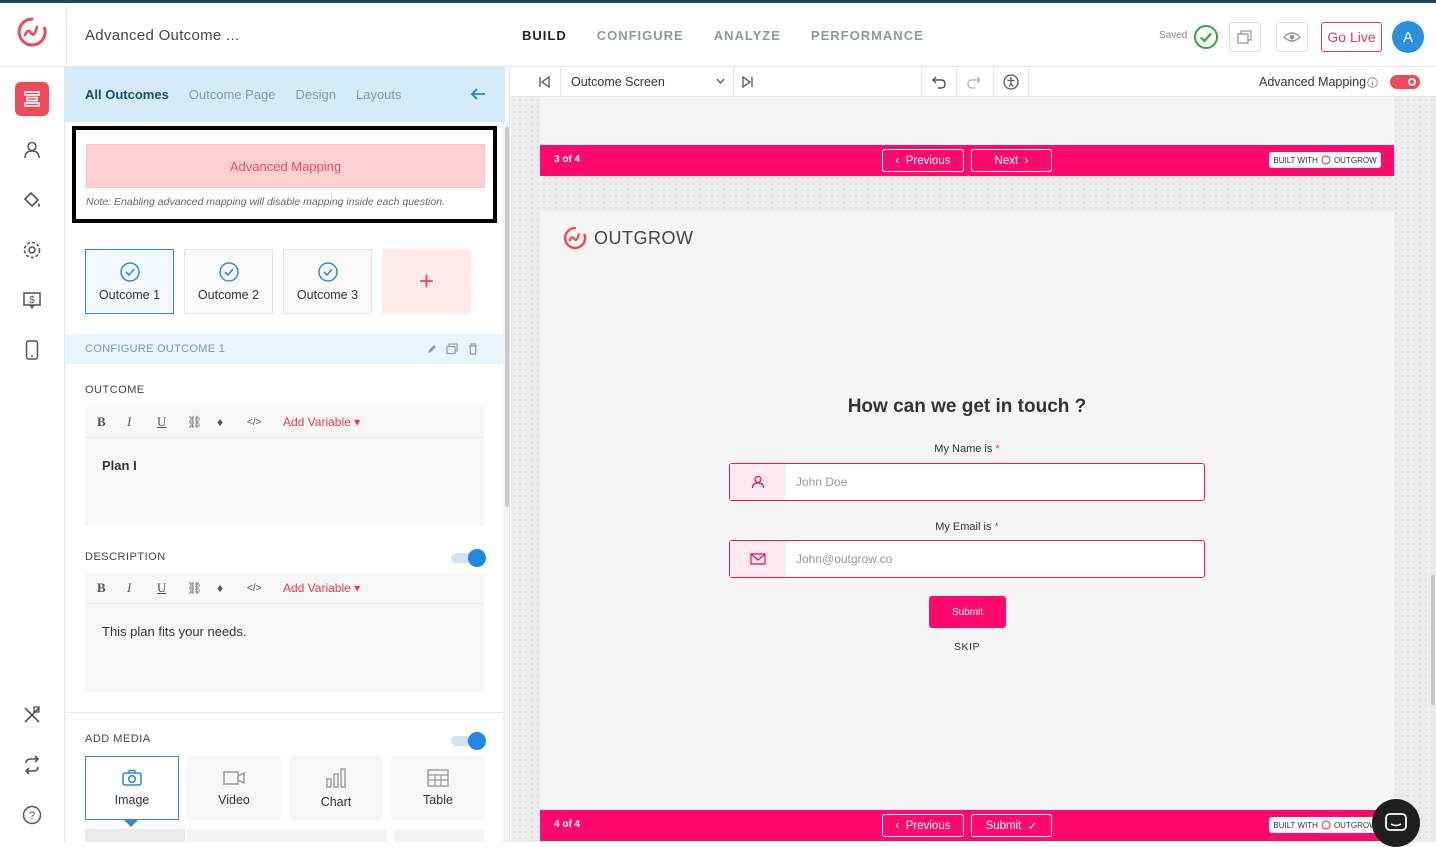 This screenshot has height=847, width=1436. I want to click on saved-label: Saved, so click(1173, 35).